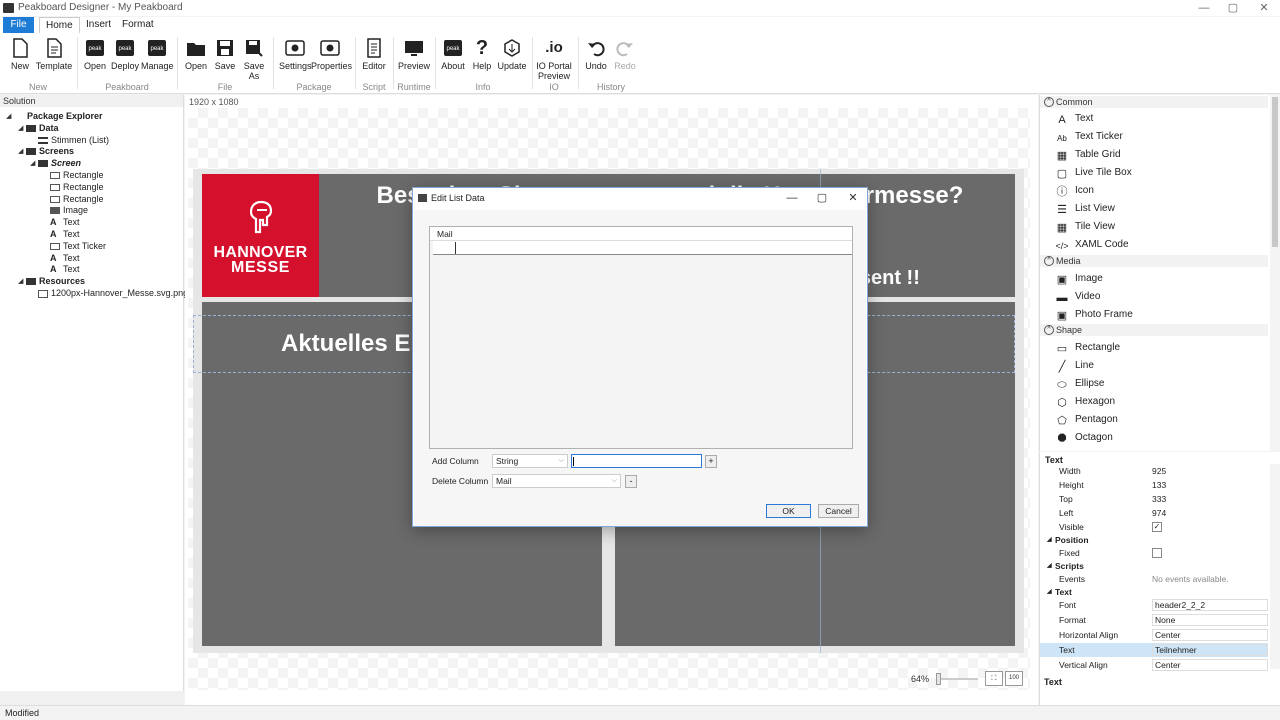 This screenshot has width=1280, height=720. What do you see at coordinates (254, 59) in the screenshot?
I see `save-as-button: Save As` at bounding box center [254, 59].